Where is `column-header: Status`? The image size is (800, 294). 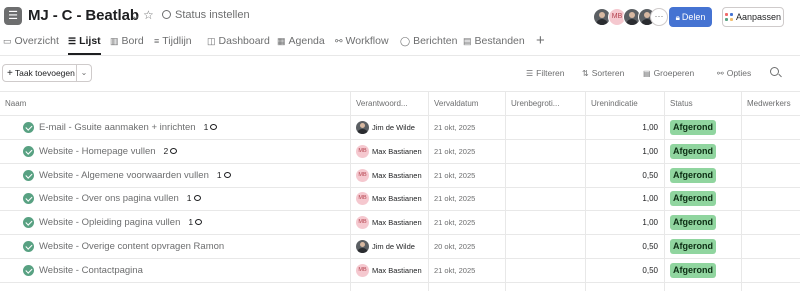 column-header: Status is located at coordinates (702, 104).